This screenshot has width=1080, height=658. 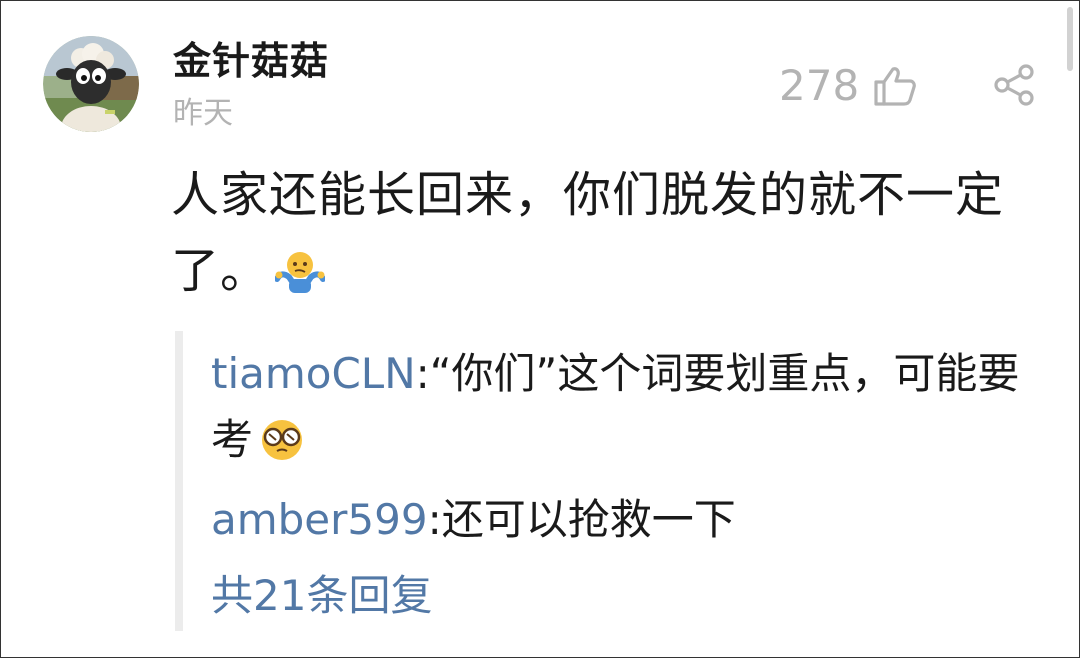 I want to click on glasses-emoji-icon, so click(x=282, y=448).